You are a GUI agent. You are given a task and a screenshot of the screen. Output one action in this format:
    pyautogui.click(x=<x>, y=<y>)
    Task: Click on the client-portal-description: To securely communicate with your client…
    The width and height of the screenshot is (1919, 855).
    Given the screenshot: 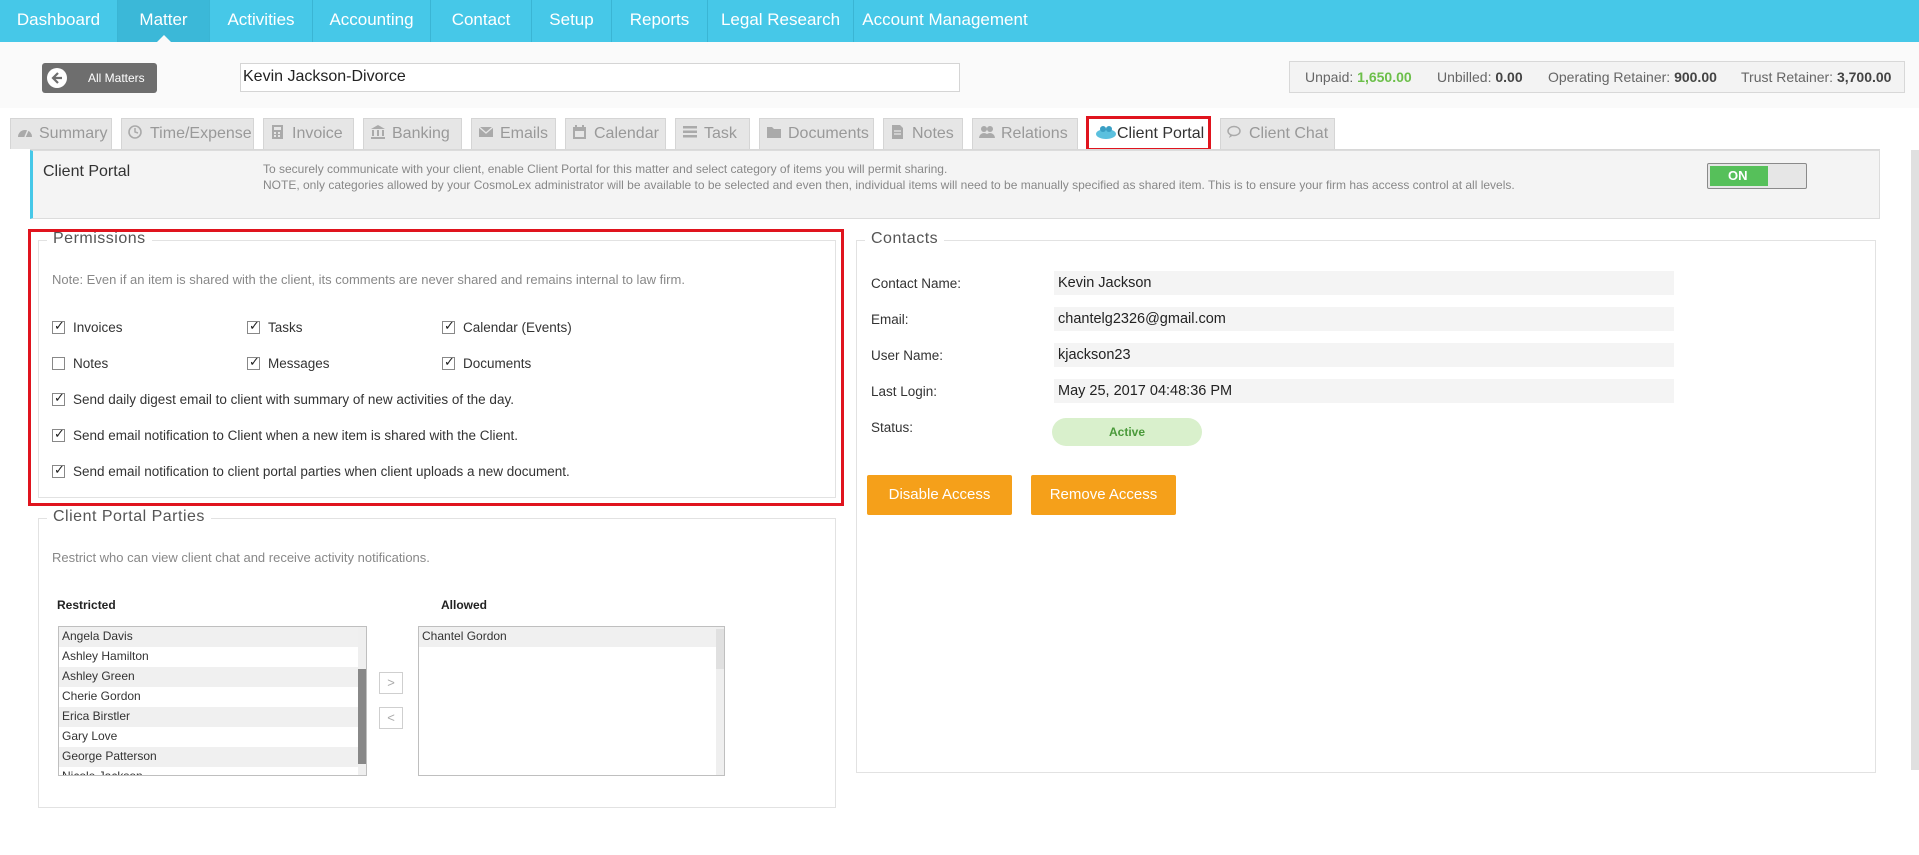 What is the action you would take?
    pyautogui.click(x=889, y=177)
    